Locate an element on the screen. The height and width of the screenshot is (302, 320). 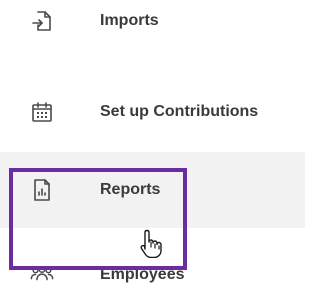
sidebar-item-label: Reports is located at coordinates (130, 189).